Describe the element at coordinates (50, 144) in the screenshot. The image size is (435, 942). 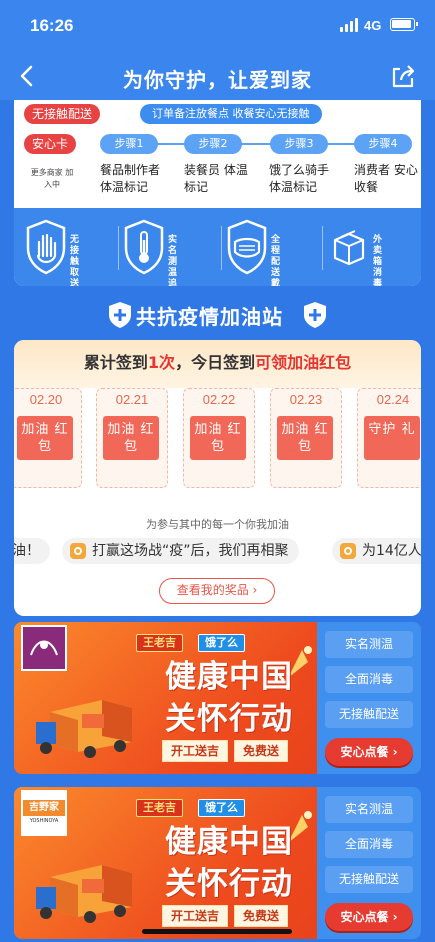
I see `safe-card-tag: 安心卡` at that location.